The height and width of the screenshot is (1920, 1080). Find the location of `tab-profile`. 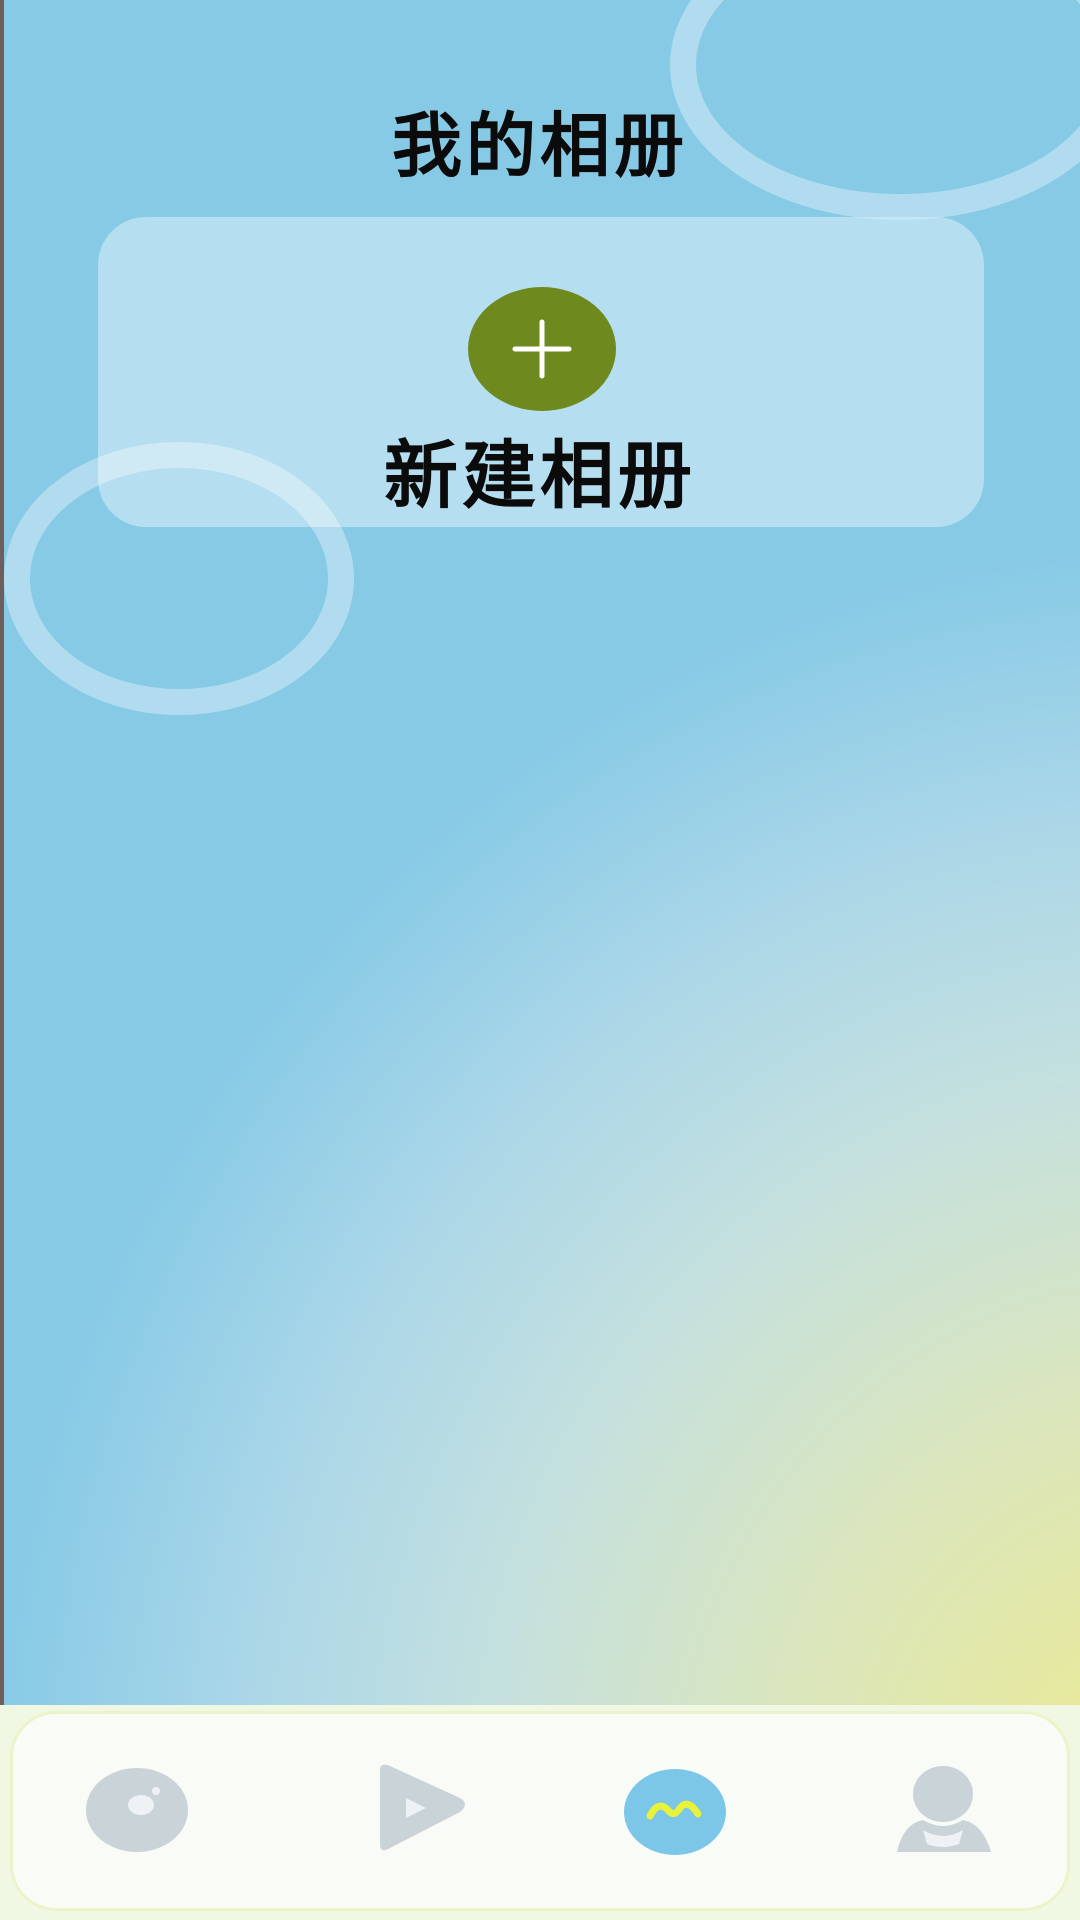

tab-profile is located at coordinates (948, 1810).